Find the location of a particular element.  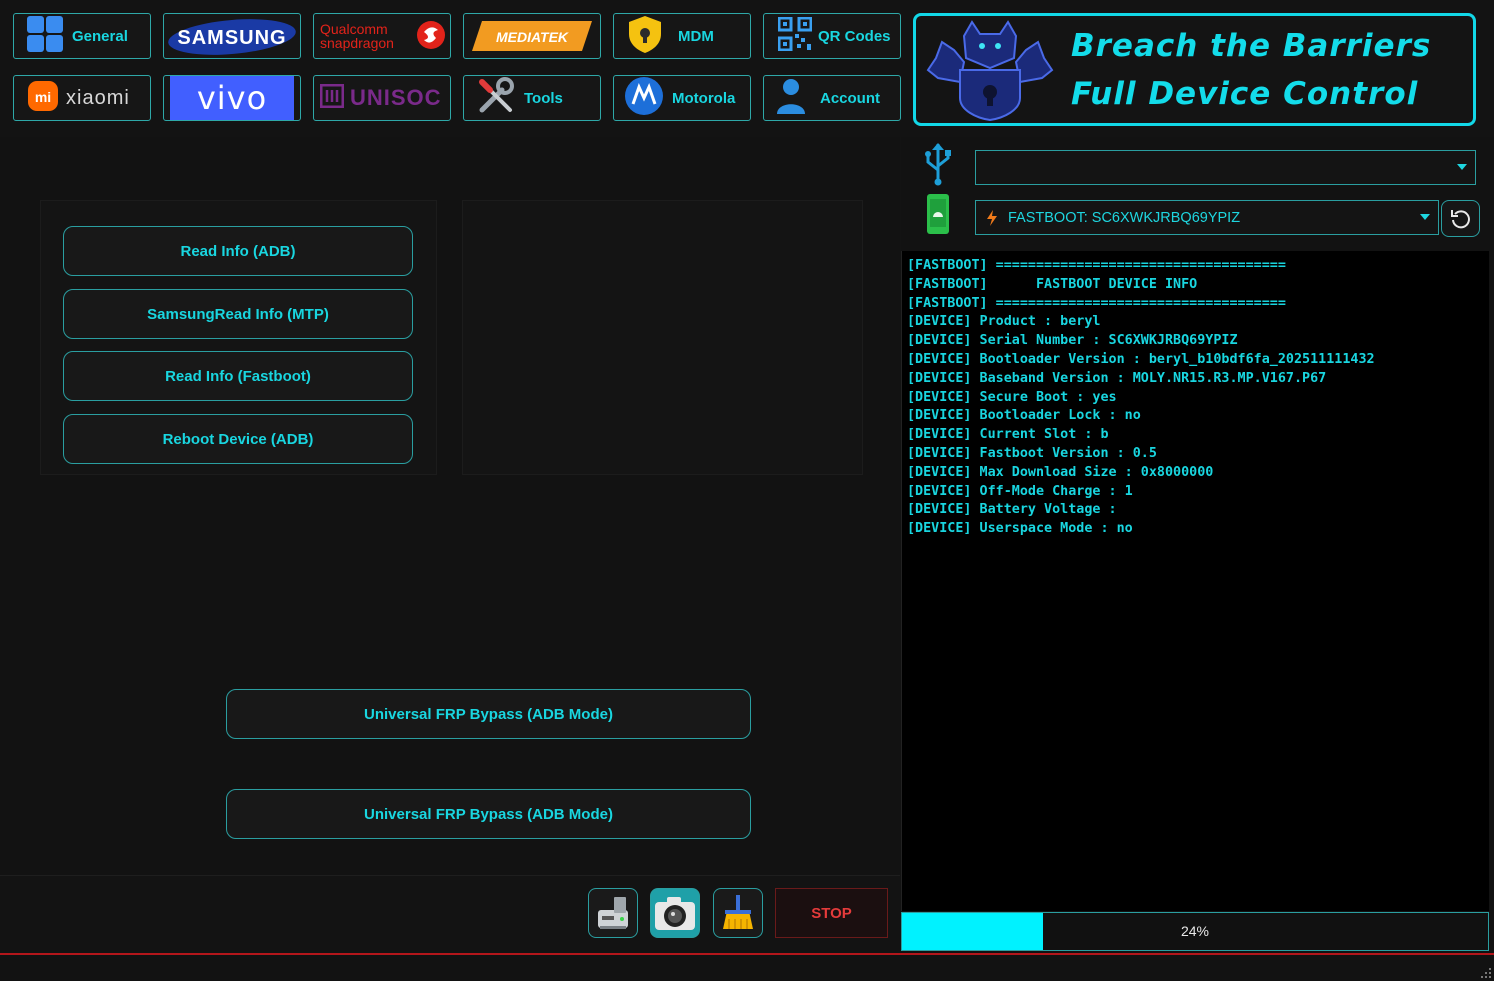

console-line: [DEVICE] Secure Boot : yes is located at coordinates (1012, 397).